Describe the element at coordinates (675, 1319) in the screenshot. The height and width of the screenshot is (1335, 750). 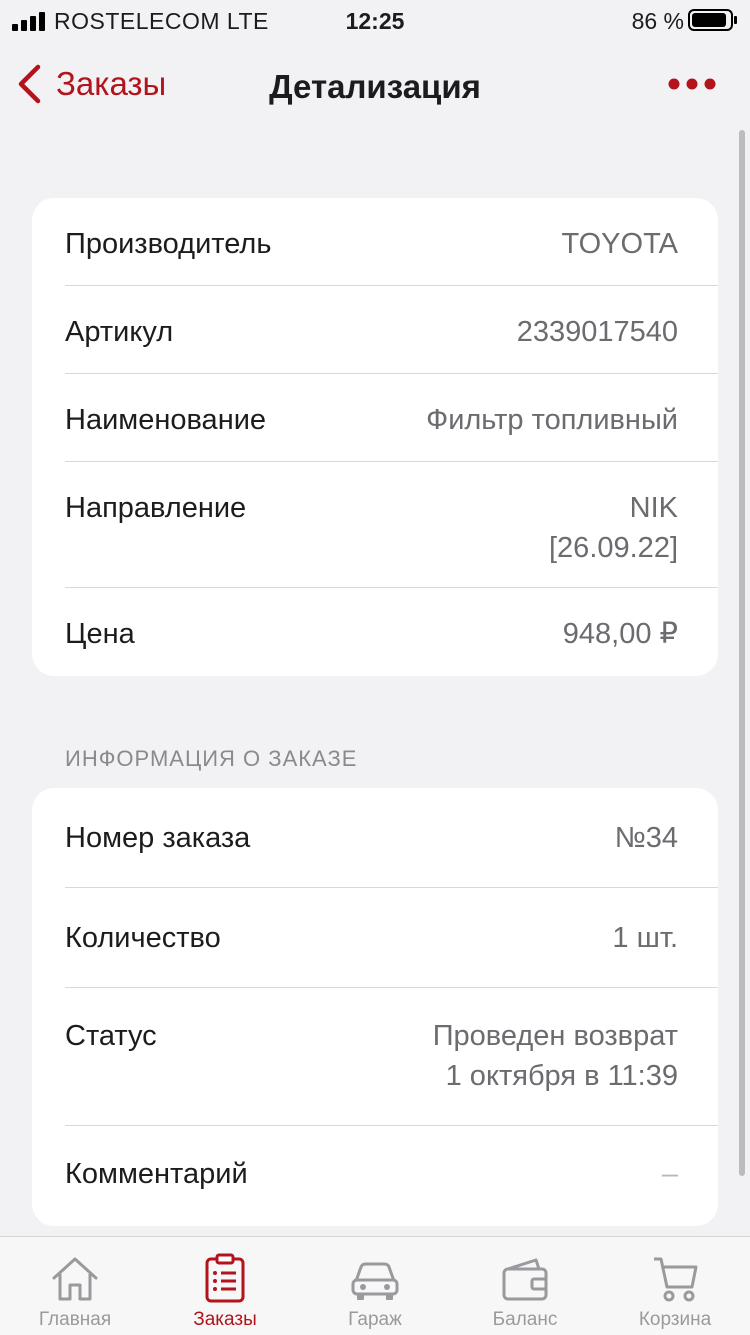
I see `tab-label: Корзина` at that location.